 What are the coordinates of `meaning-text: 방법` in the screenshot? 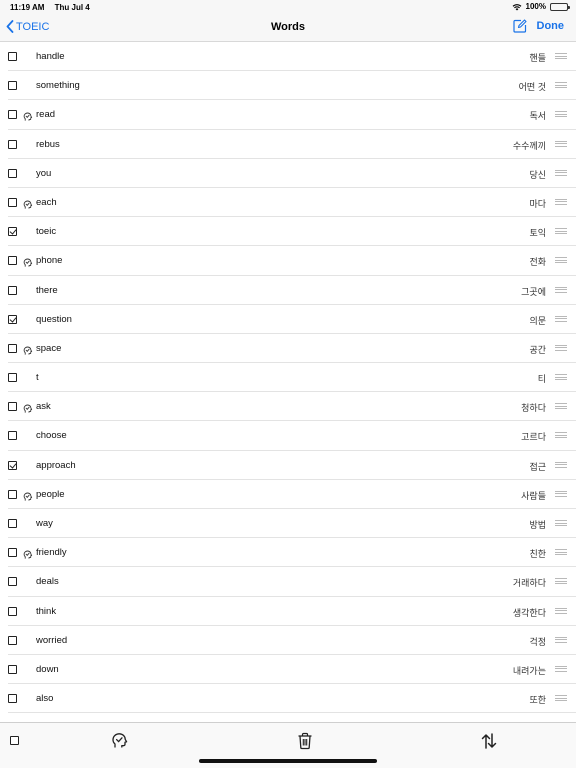 It's located at (537, 525).